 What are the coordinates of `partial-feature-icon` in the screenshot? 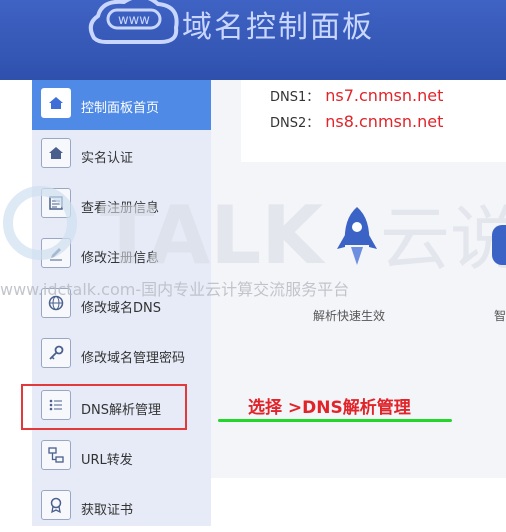 It's located at (499, 245).